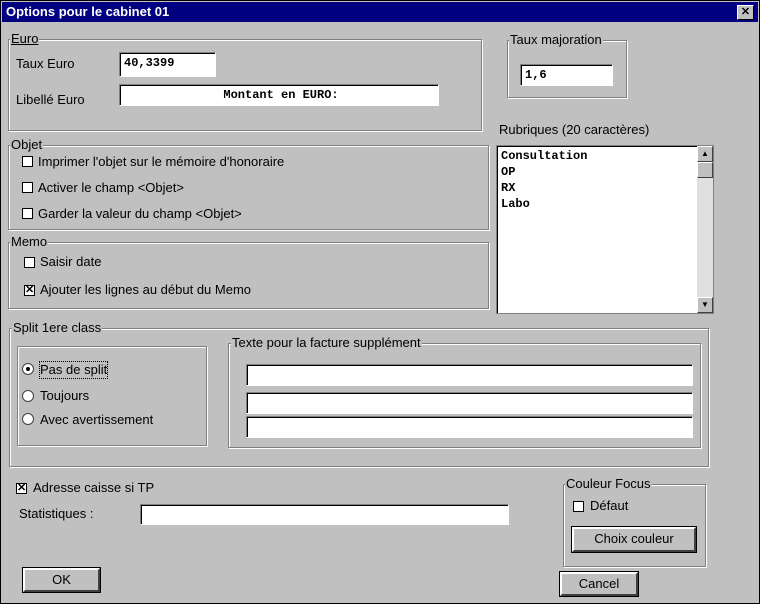 This screenshot has width=760, height=604. What do you see at coordinates (56, 513) in the screenshot?
I see `statistiques-label: Statistiques :` at bounding box center [56, 513].